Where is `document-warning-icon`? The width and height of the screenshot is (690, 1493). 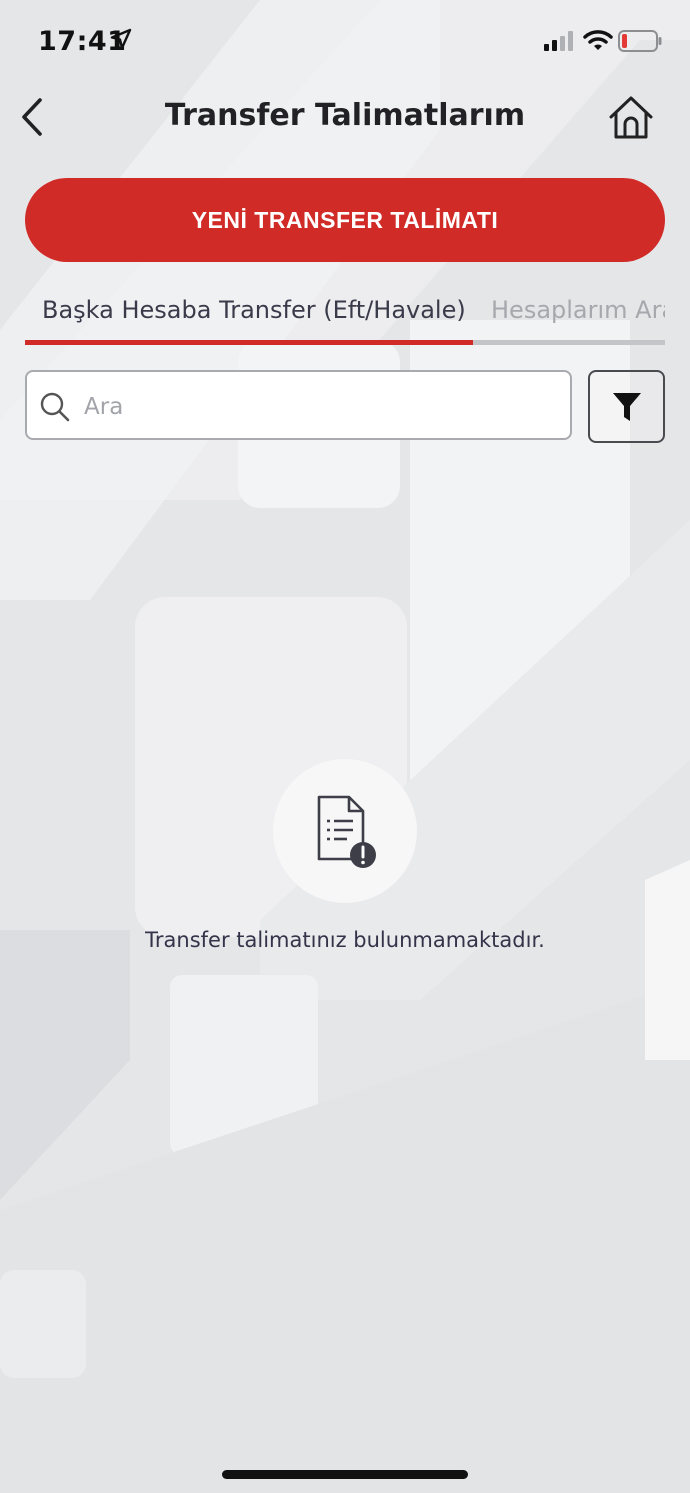
document-warning-icon is located at coordinates (346, 831).